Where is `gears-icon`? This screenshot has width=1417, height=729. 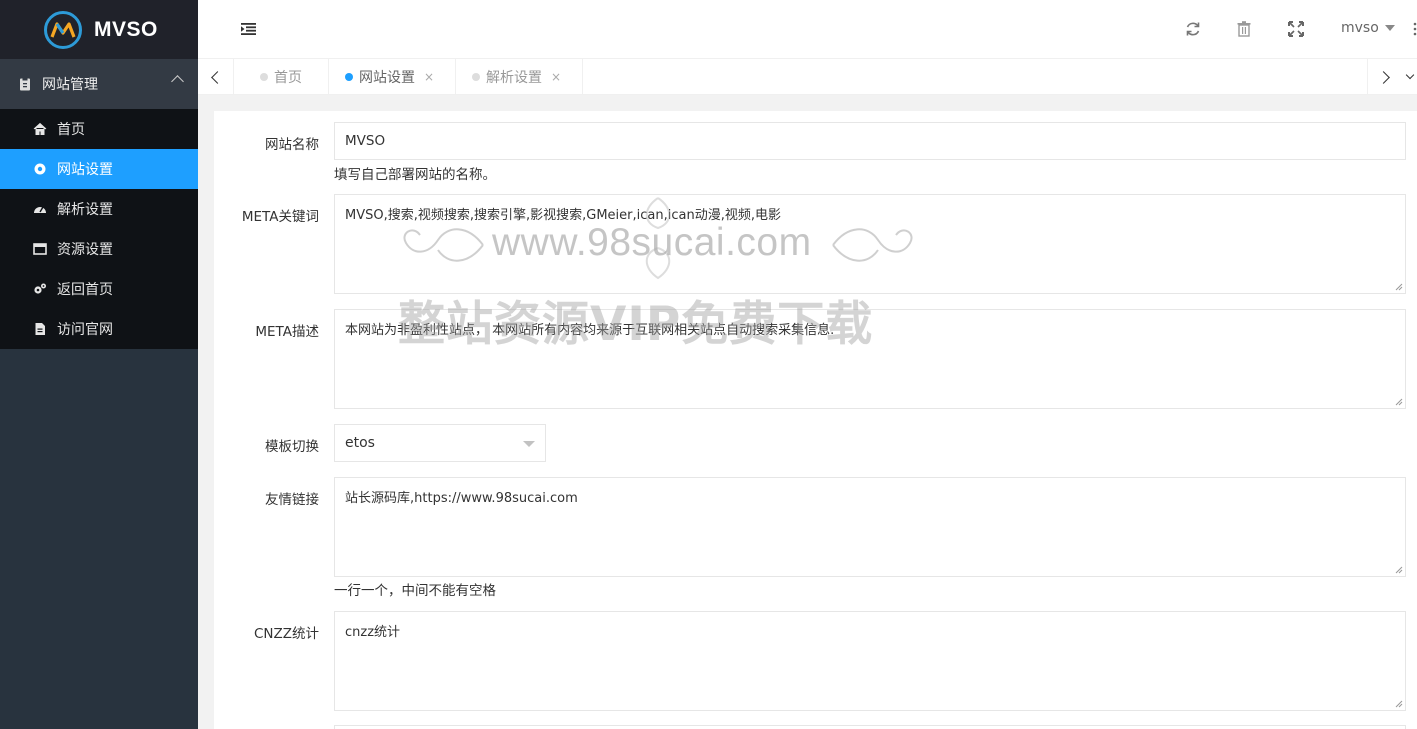 gears-icon is located at coordinates (40, 289).